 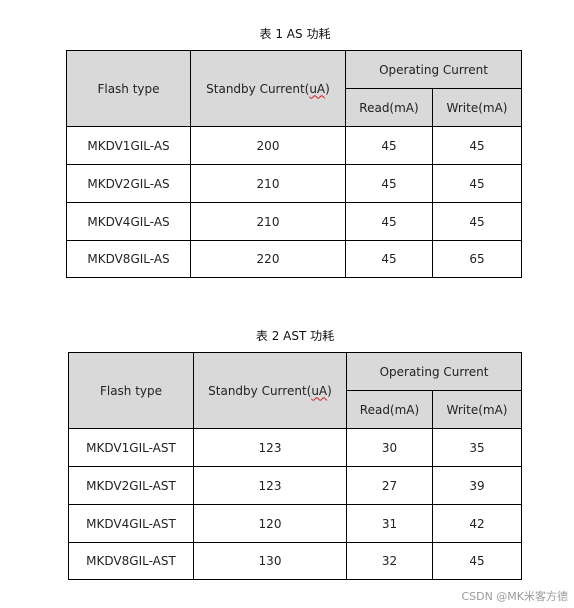 I want to click on cell-flash-type: MKDV1GIL-AST, so click(x=131, y=447).